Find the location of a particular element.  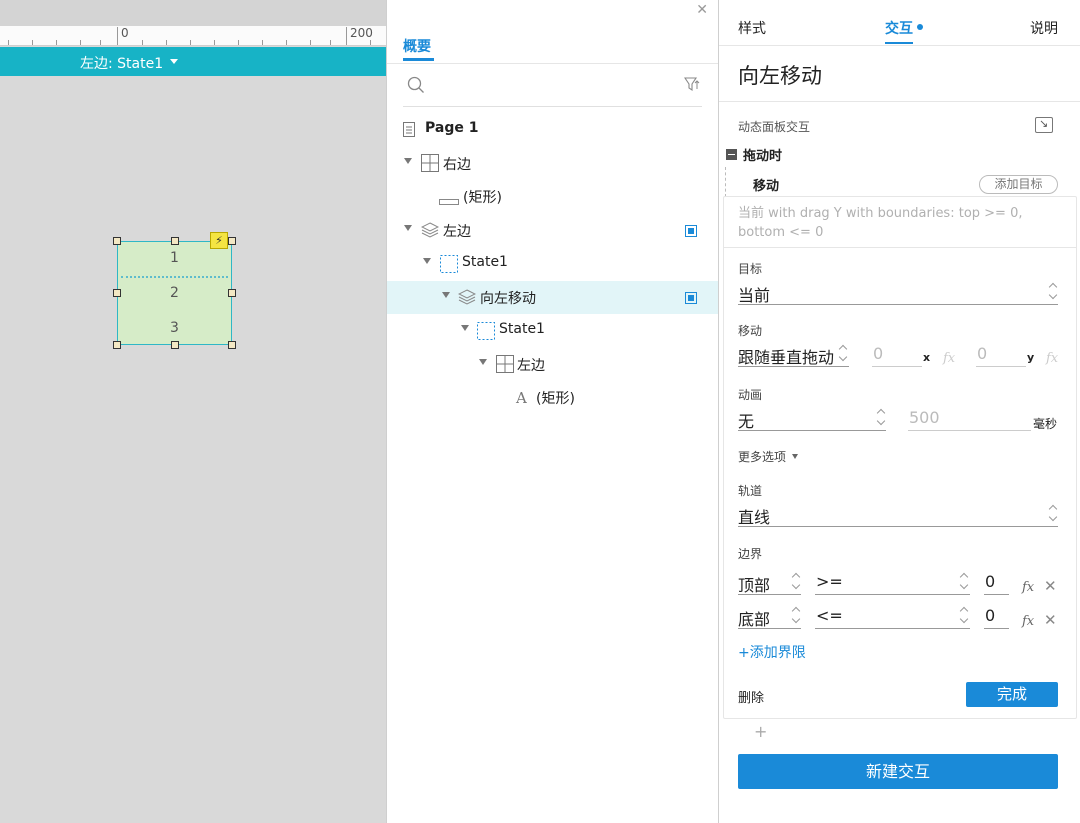

tab-notes: 说明 is located at coordinates (1044, 28).